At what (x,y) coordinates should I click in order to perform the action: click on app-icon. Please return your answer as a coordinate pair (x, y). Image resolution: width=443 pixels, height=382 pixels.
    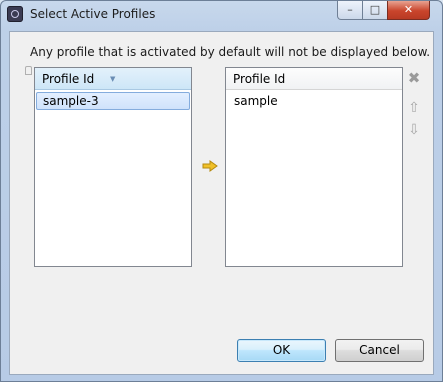
    Looking at the image, I should click on (15, 14).